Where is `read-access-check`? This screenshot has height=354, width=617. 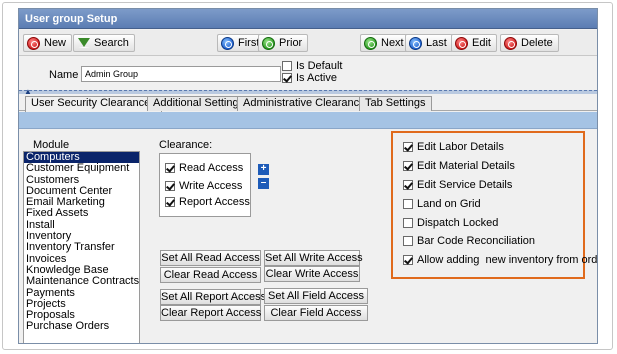 read-access-check is located at coordinates (170, 168).